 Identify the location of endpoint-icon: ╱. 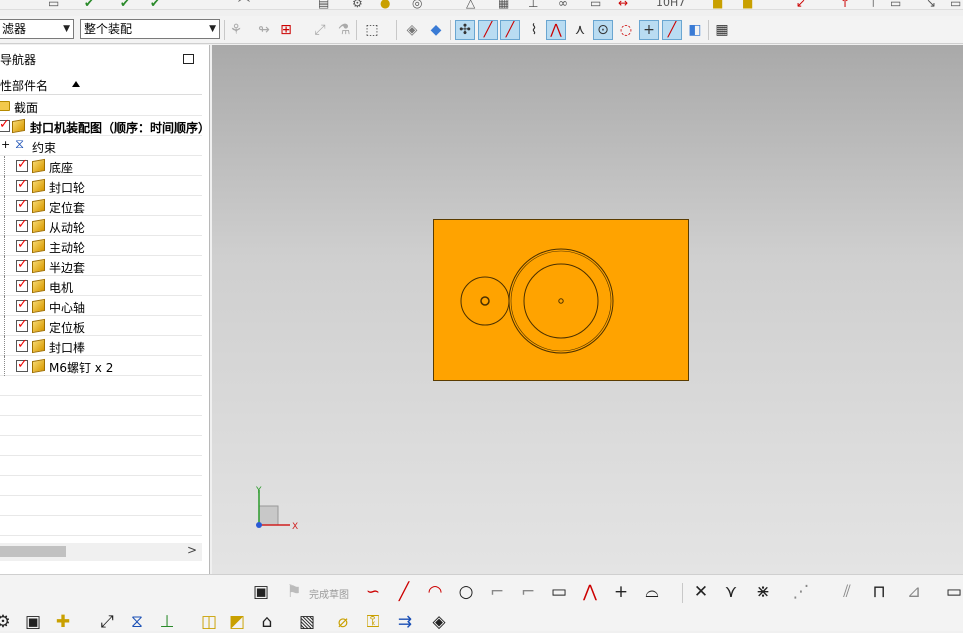
(488, 30).